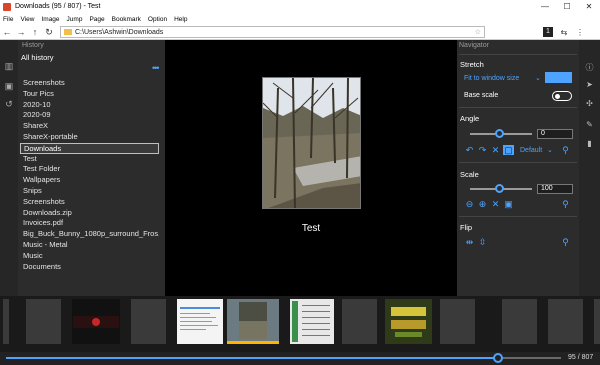 The height and width of the screenshot is (365, 600). Describe the element at coordinates (562, 96) in the screenshot. I see `base-scale-toggle` at that location.